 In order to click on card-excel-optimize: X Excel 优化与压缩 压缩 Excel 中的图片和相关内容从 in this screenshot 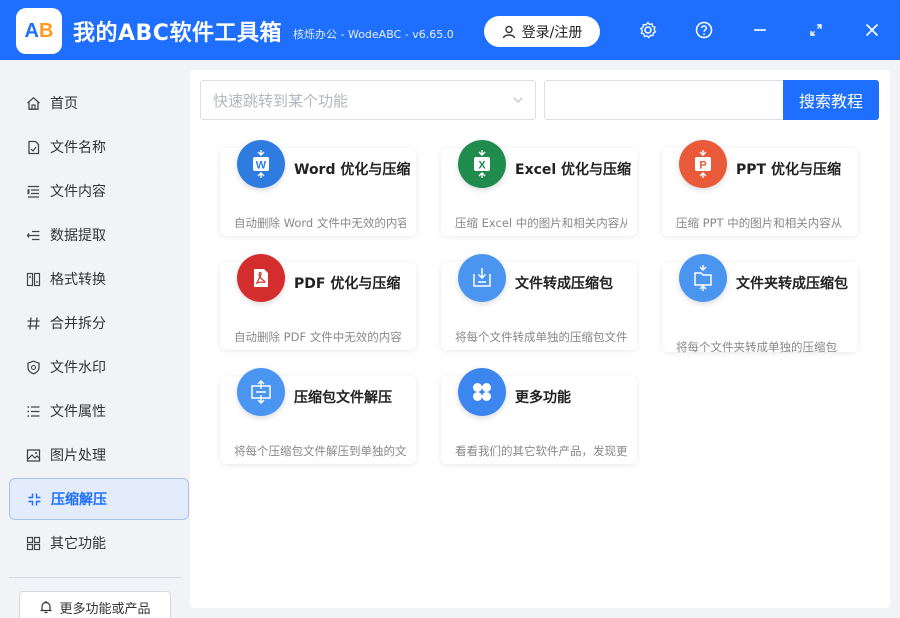, I will do `click(539, 188)`.